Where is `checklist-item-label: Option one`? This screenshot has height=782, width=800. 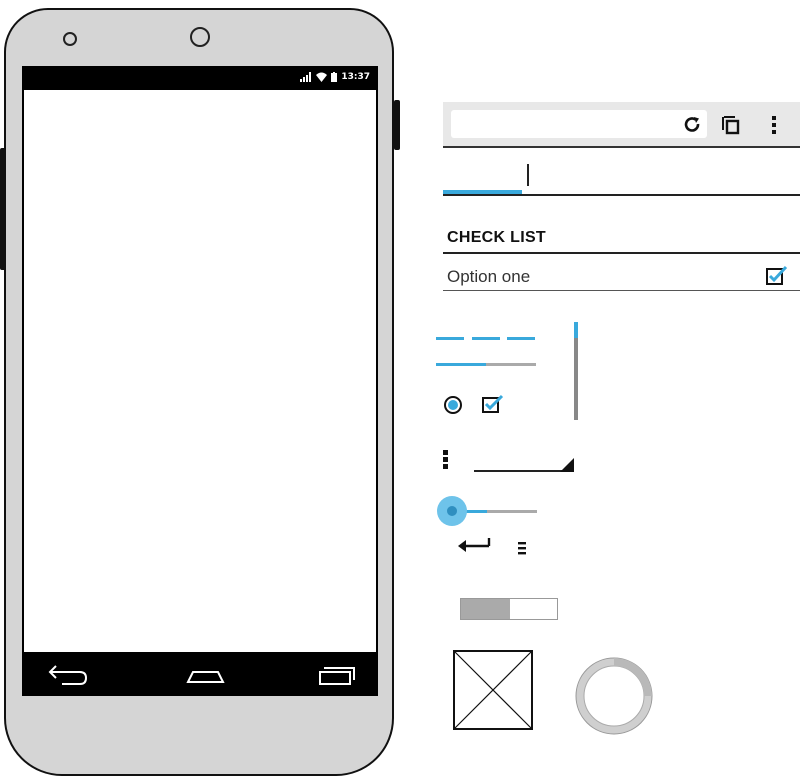
checklist-item-label: Option one is located at coordinates (489, 276).